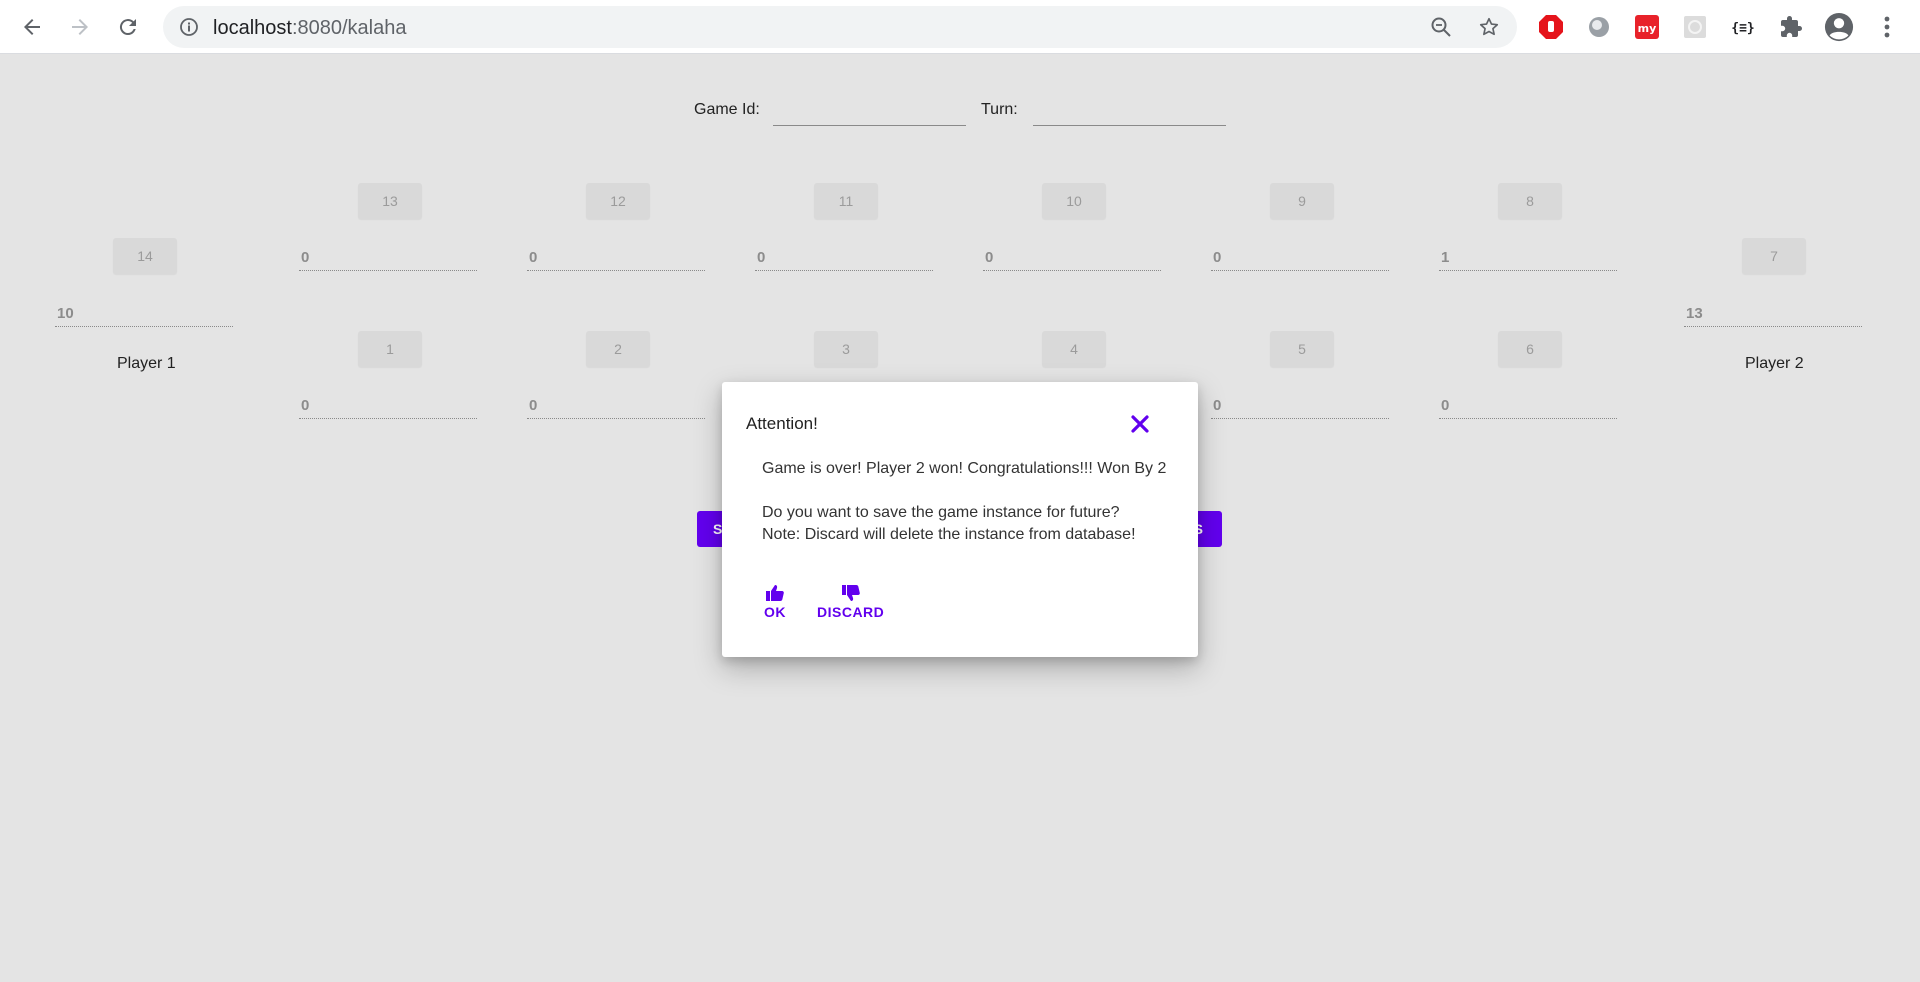  What do you see at coordinates (1694, 313) in the screenshot?
I see `store-count: 13` at bounding box center [1694, 313].